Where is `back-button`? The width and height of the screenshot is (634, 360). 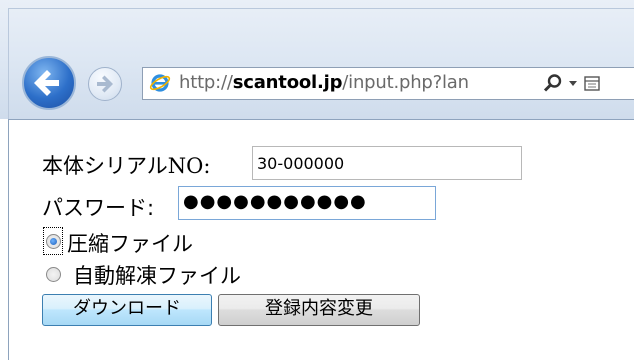
back-button is located at coordinates (49, 83).